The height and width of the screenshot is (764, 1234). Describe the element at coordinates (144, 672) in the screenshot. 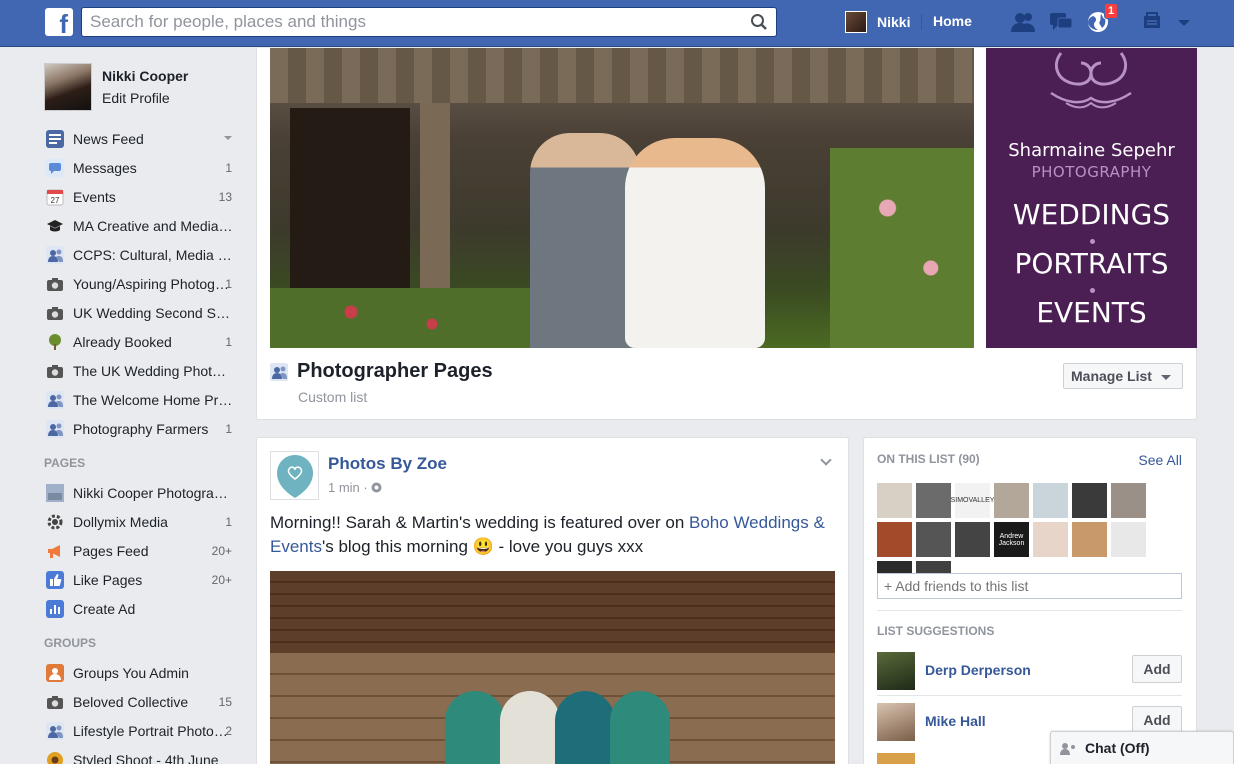

I see `groups-item: Groups You Admin` at that location.